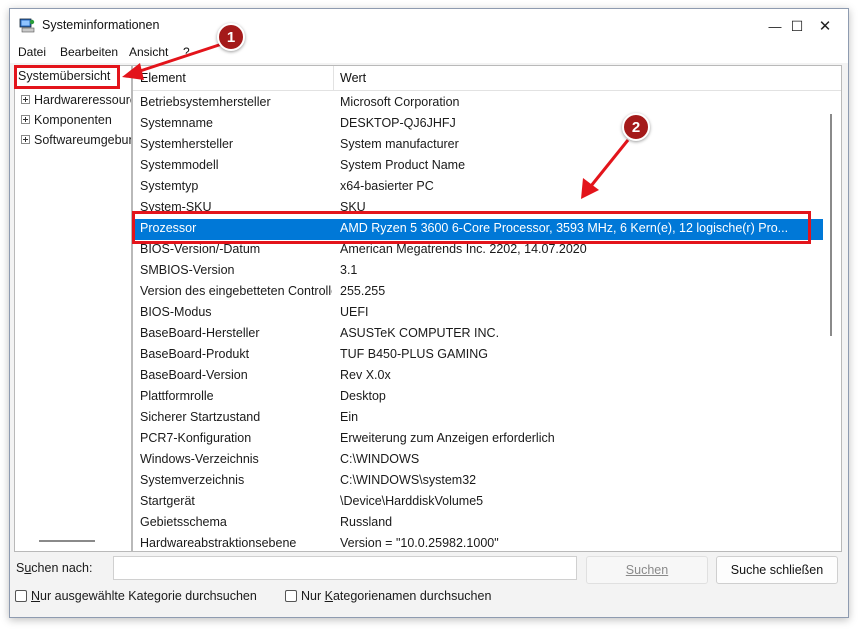  Describe the element at coordinates (218, 543) in the screenshot. I see `cell-element: Hardwareabstraktionsebene` at that location.